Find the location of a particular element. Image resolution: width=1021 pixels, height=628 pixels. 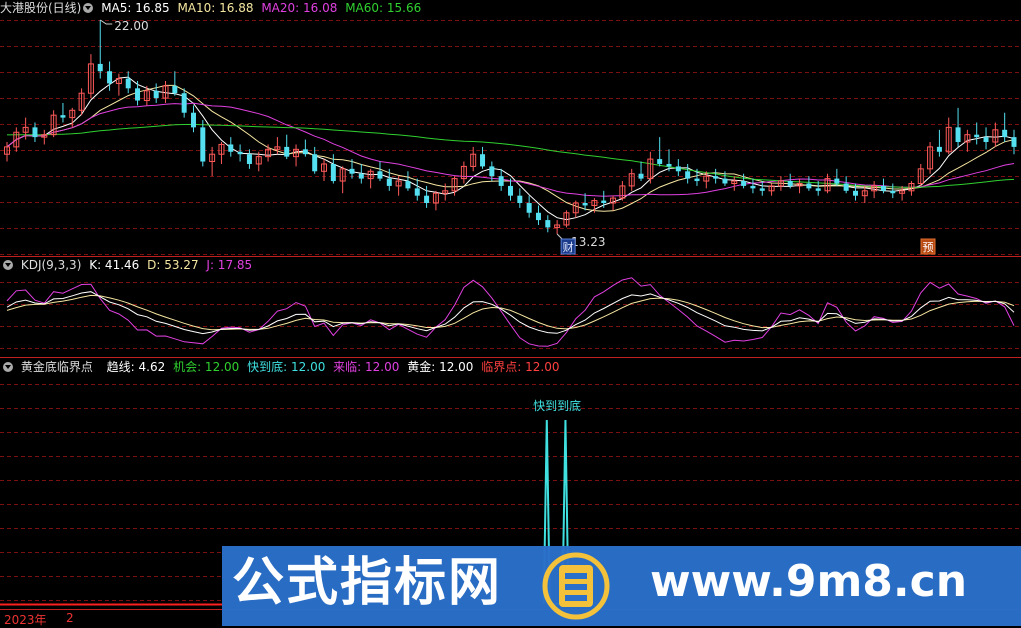

chance-label: 机会: 12.00 is located at coordinates (206, 367).